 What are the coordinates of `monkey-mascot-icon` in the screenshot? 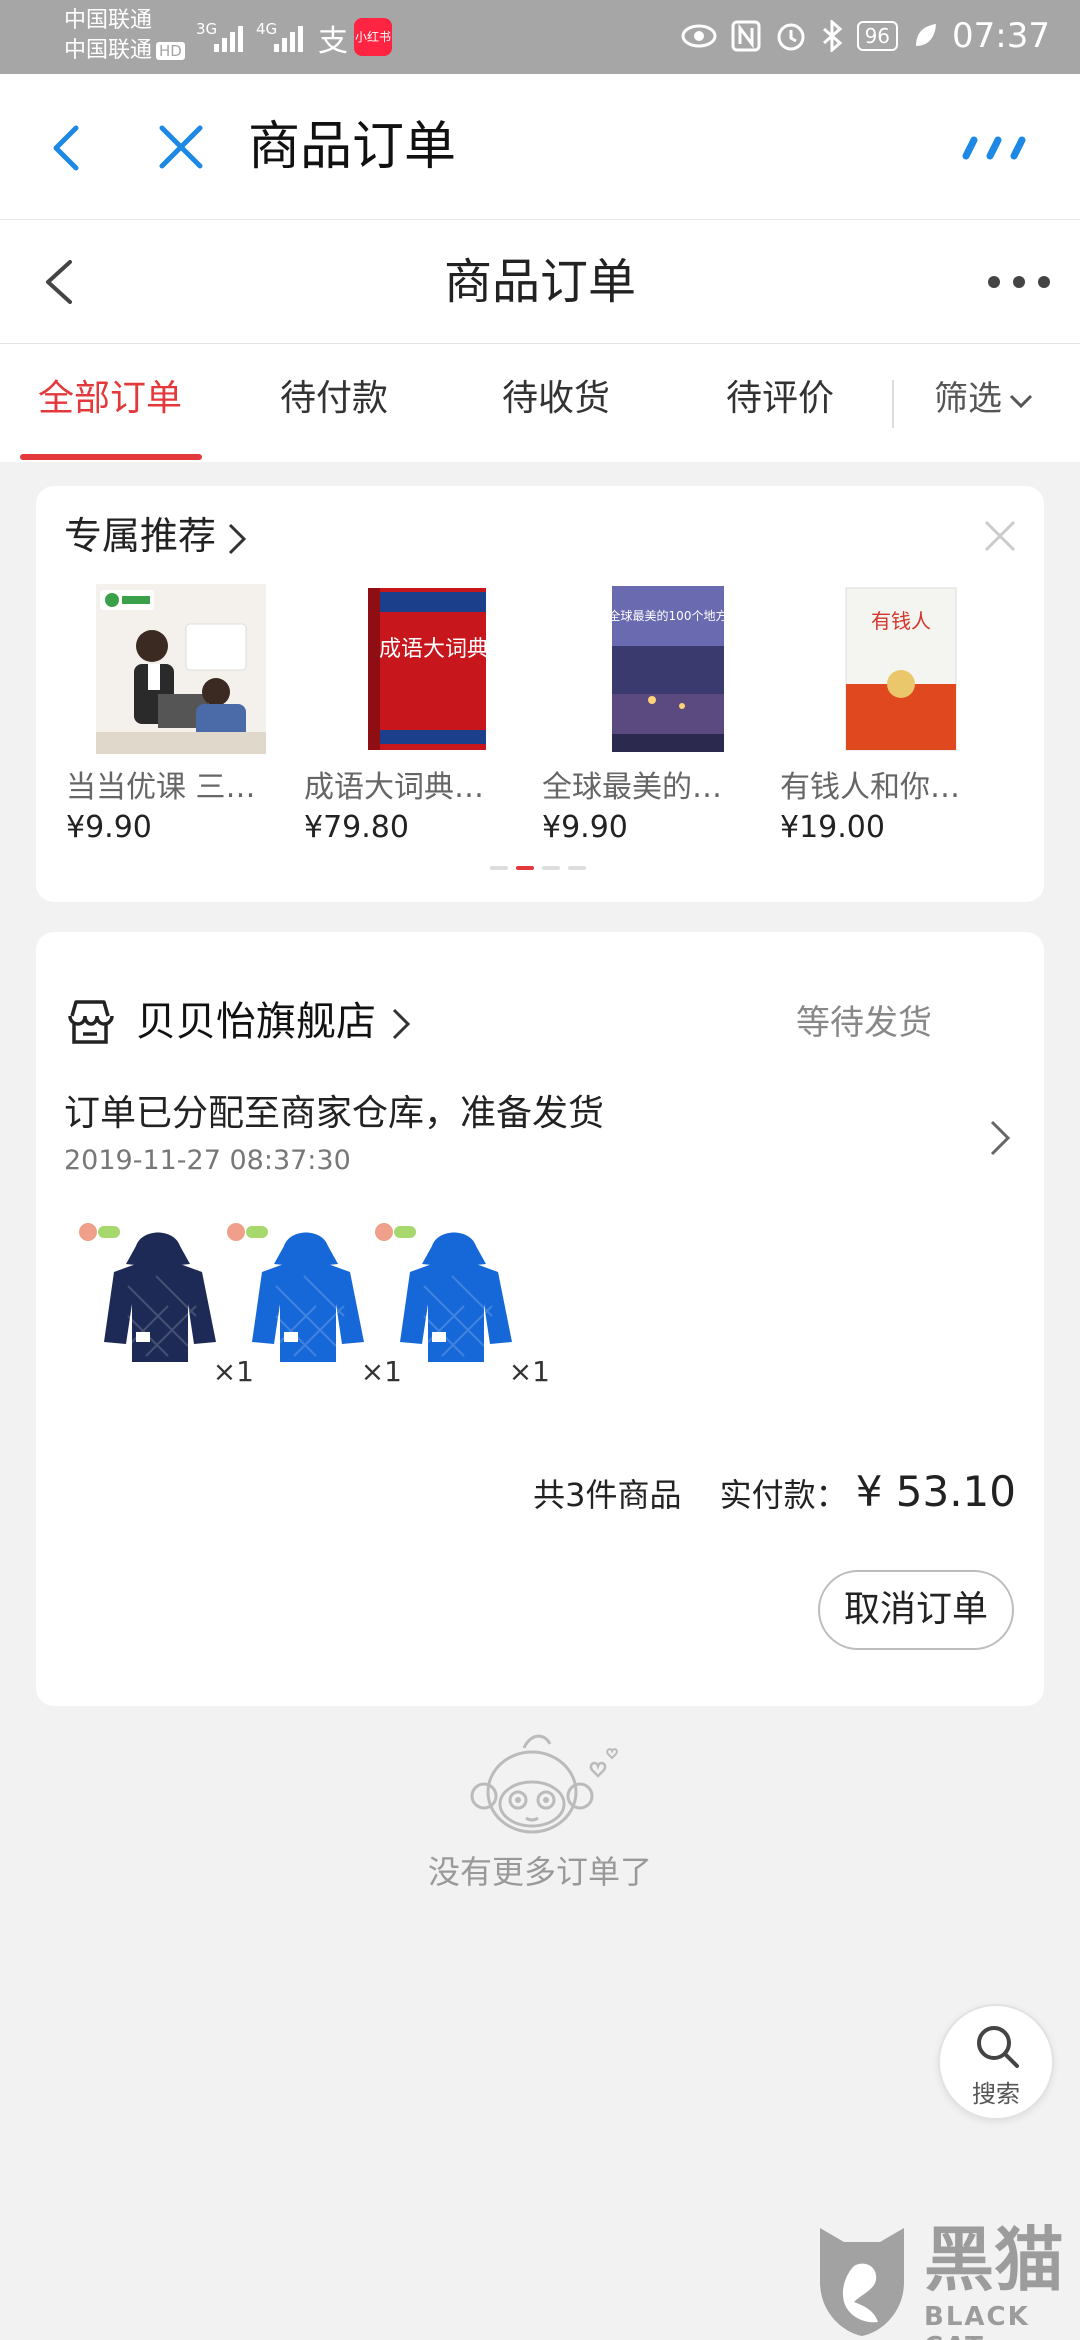 It's located at (544, 1784).